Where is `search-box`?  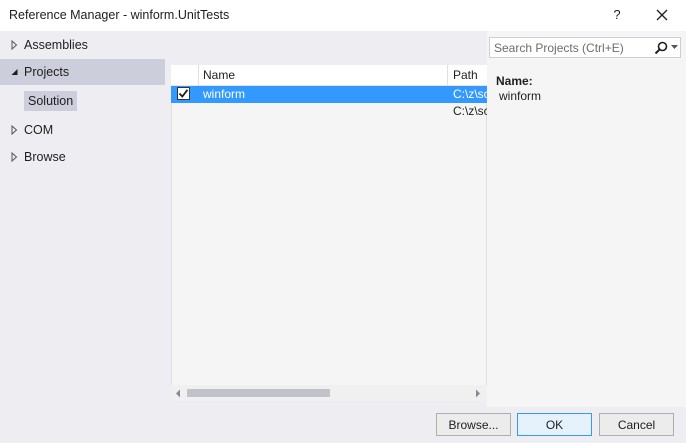 search-box is located at coordinates (585, 47).